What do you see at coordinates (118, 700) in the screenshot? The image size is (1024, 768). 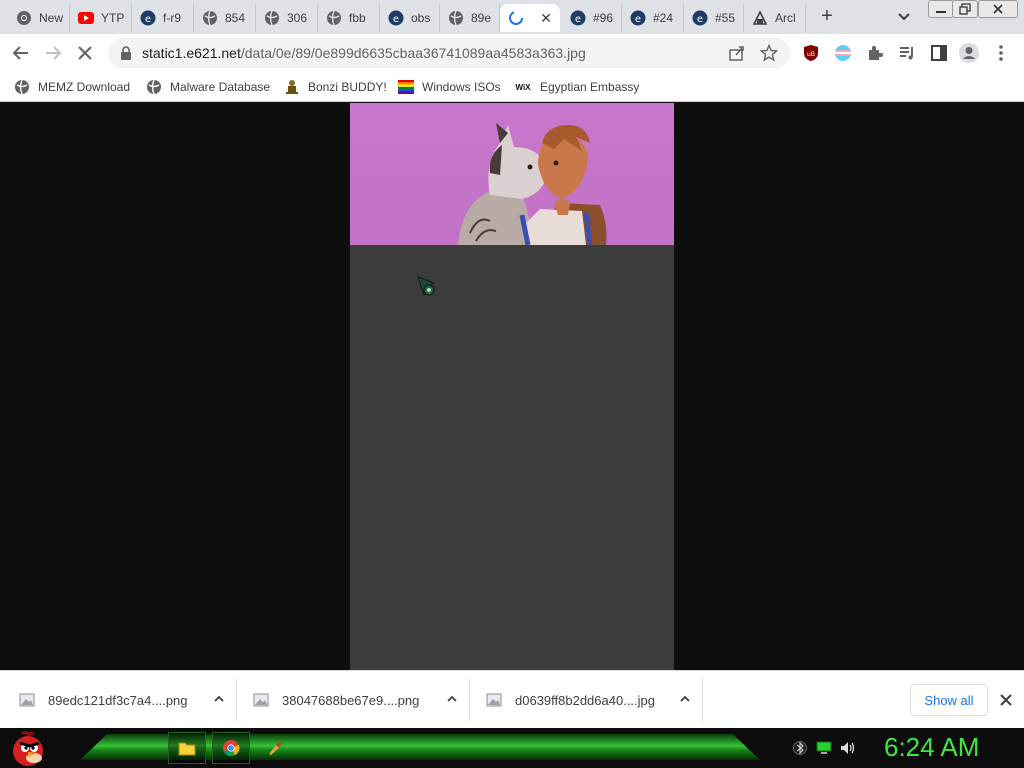 I see `download-filename: 89edc121df3c7a4....png` at bounding box center [118, 700].